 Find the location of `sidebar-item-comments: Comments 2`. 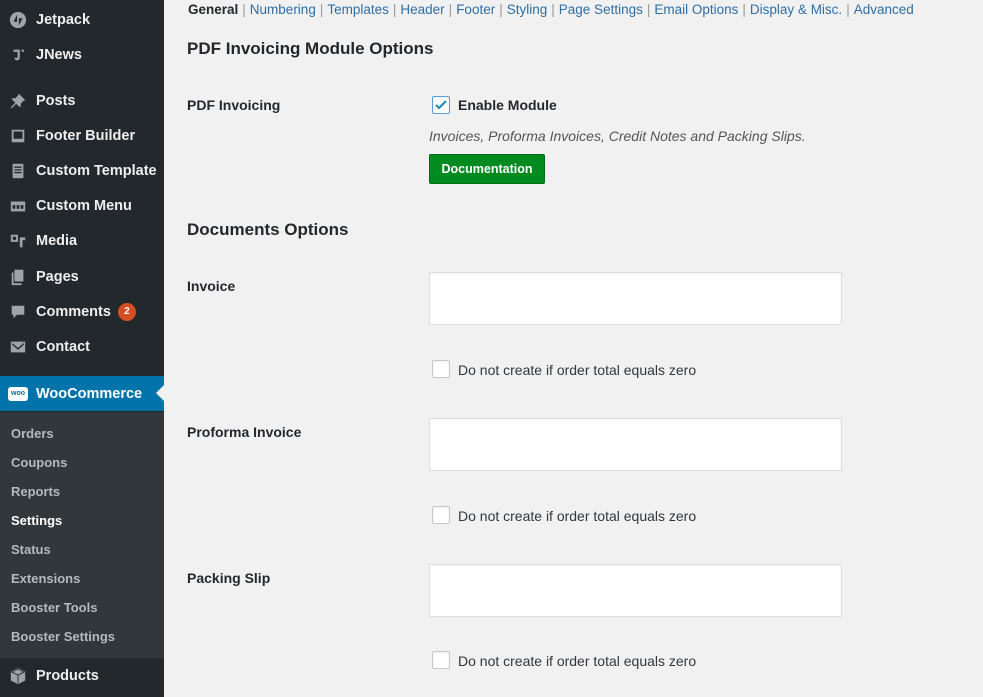

sidebar-item-comments: Comments 2 is located at coordinates (82, 311).